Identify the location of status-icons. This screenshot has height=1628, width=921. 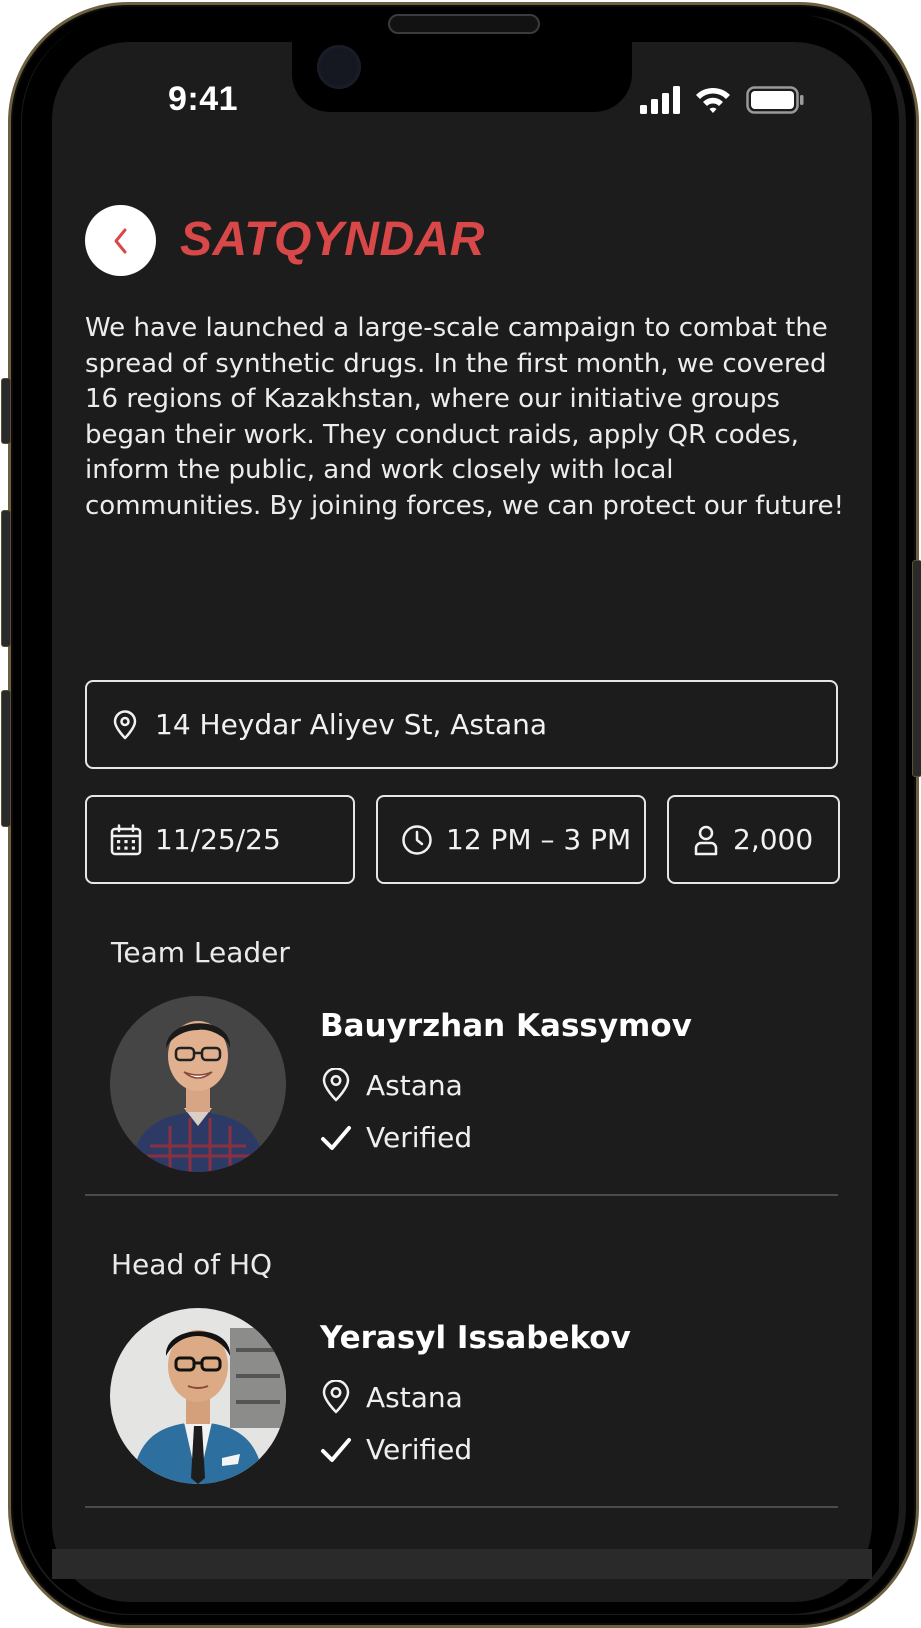
(722, 100).